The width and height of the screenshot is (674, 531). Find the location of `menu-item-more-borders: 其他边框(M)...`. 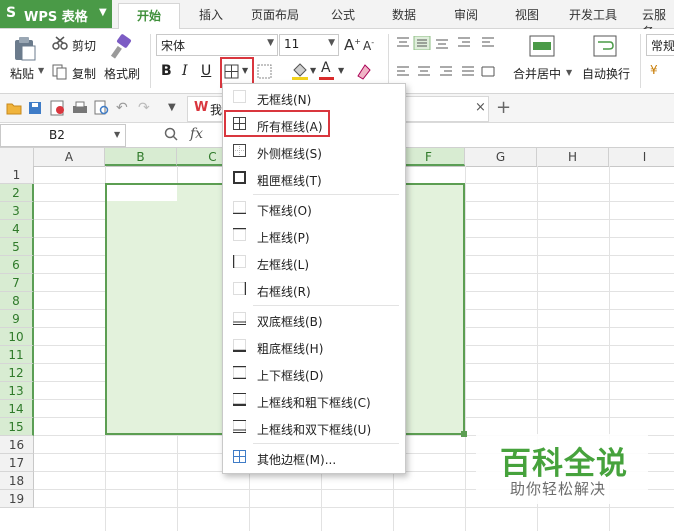

menu-item-more-borders: 其他边框(M)... is located at coordinates (314, 458).